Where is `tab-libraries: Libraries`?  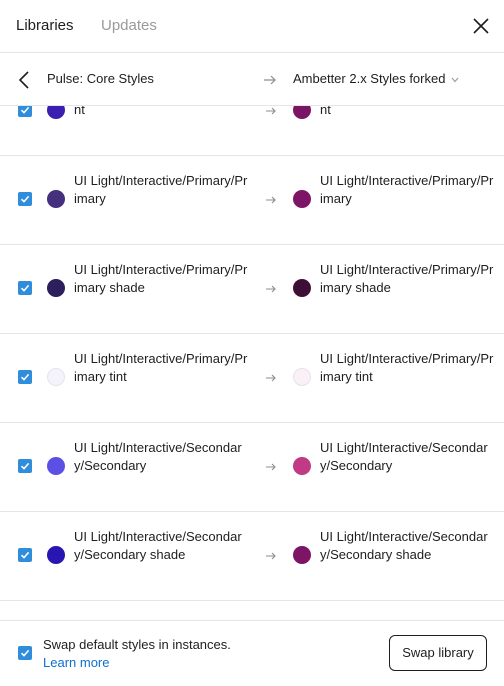
tab-libraries: Libraries is located at coordinates (45, 26).